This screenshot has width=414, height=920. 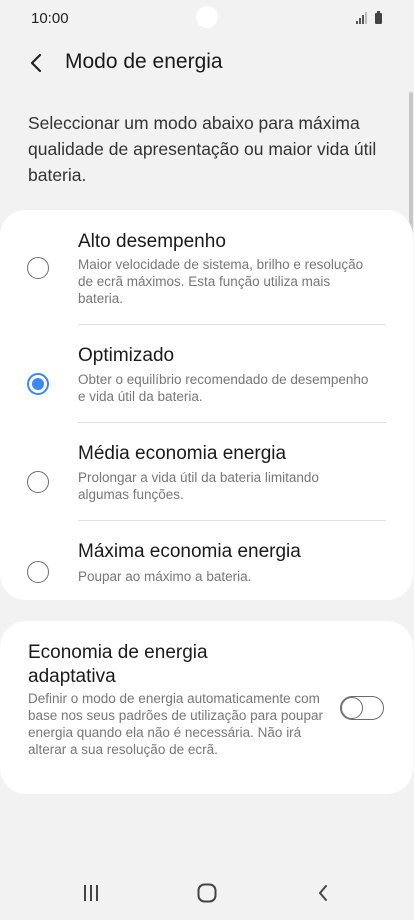 I want to click on home-button, so click(x=207, y=893).